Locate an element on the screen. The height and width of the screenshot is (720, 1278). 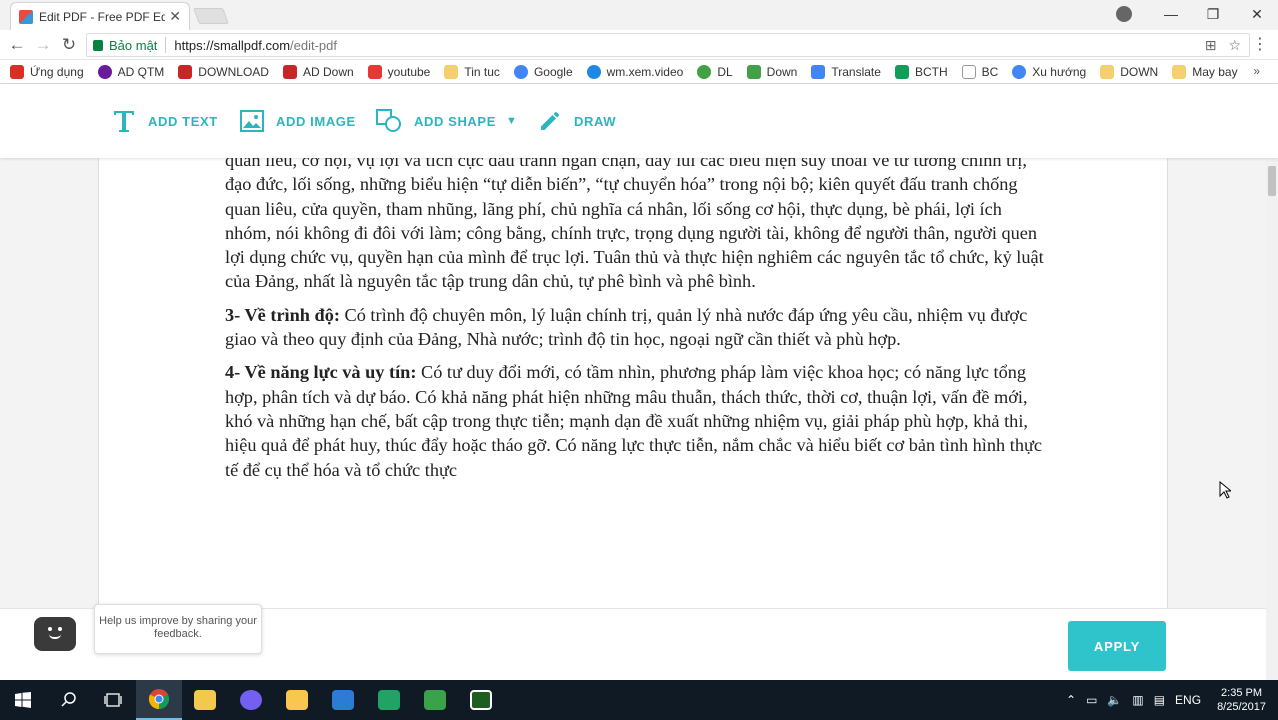
bookmark-item: DOWNLOAD is located at coordinates (223, 71).